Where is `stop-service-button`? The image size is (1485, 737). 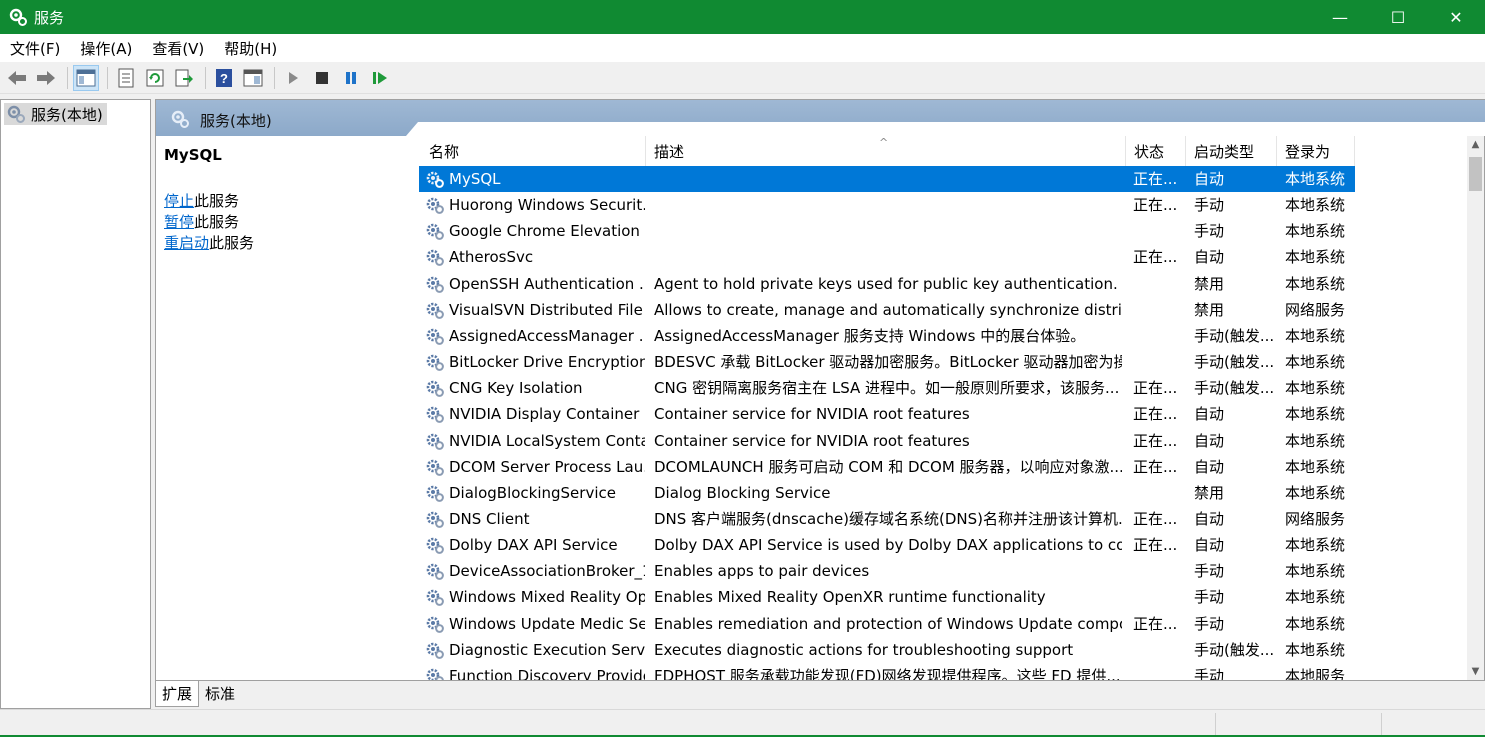
stop-service-button is located at coordinates (322, 78).